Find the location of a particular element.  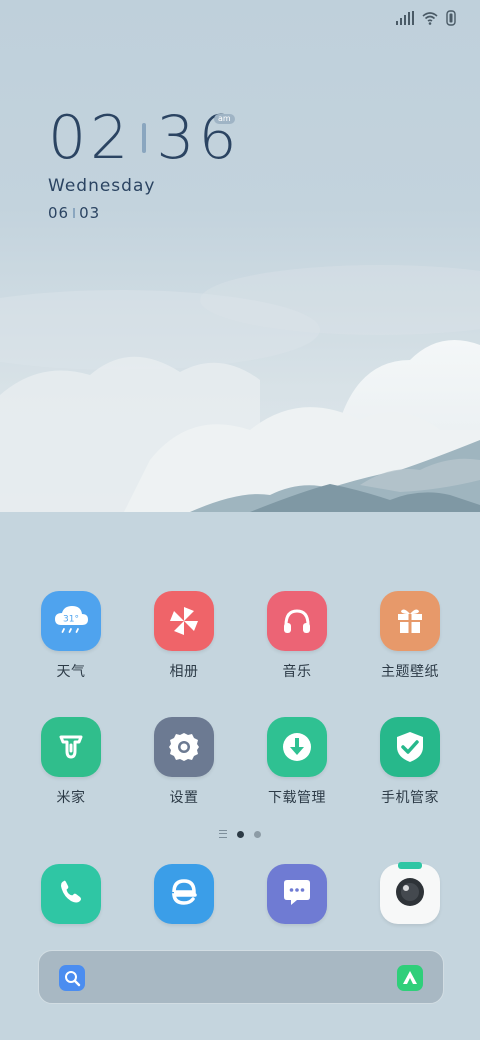

pinwheel-icon is located at coordinates (184, 621).